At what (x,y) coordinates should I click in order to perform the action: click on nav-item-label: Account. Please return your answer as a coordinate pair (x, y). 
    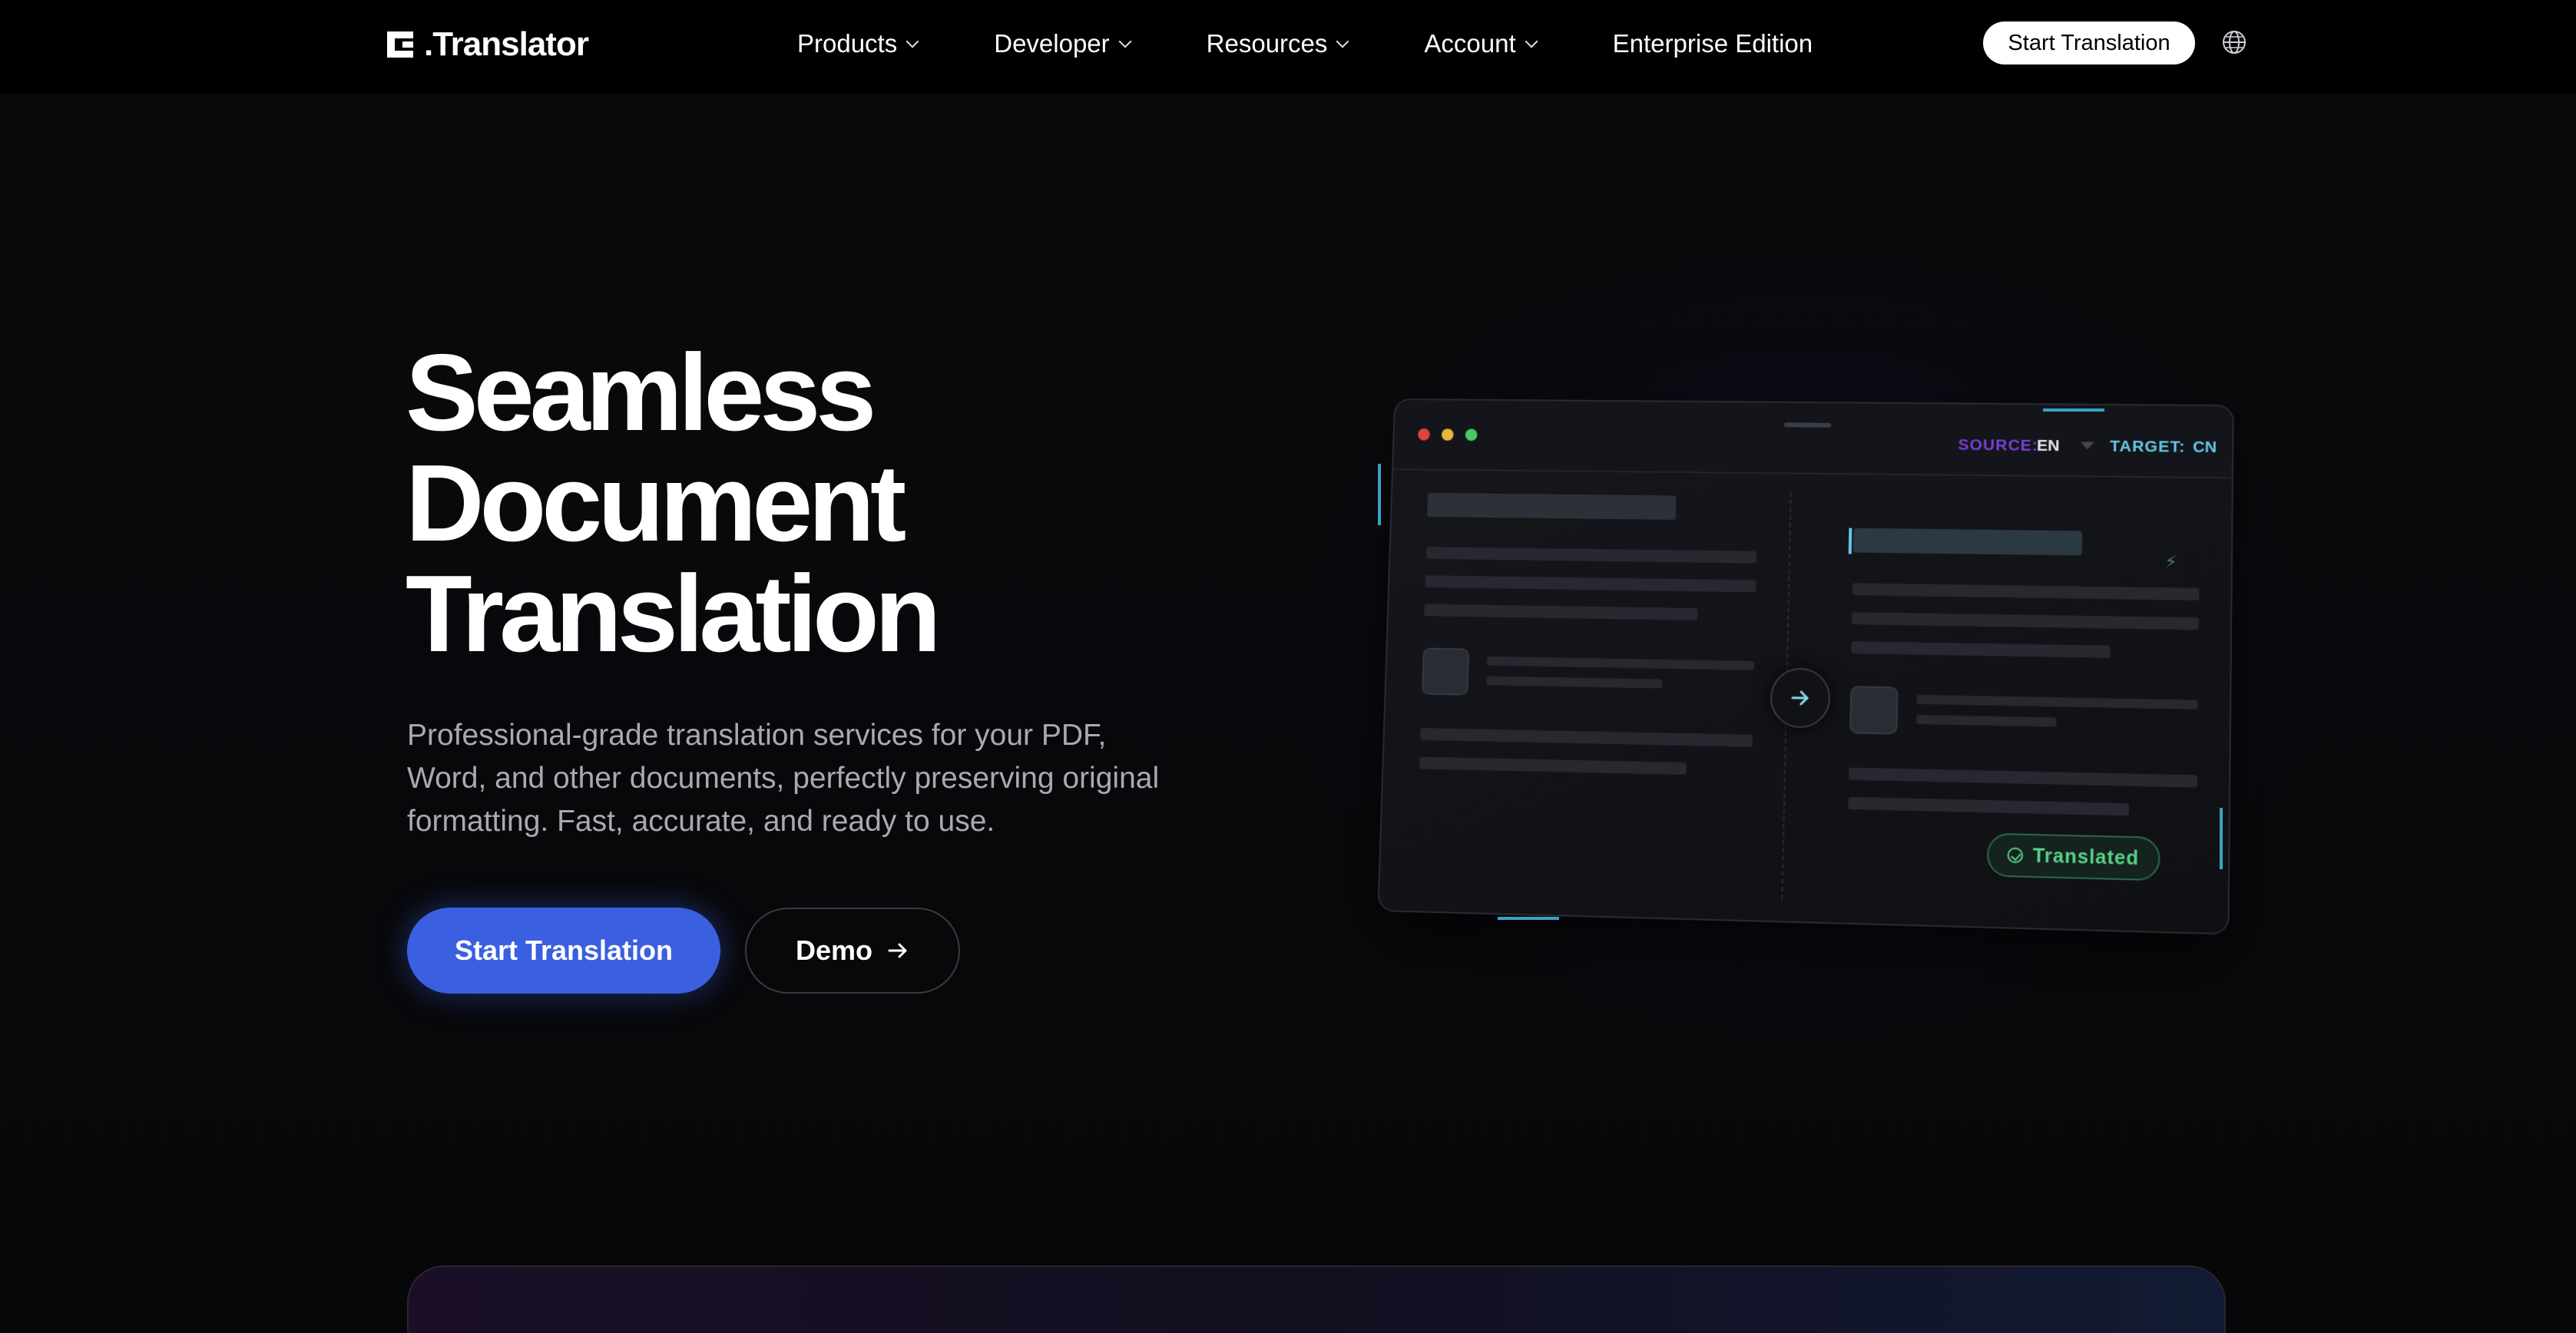
    Looking at the image, I should click on (1470, 44).